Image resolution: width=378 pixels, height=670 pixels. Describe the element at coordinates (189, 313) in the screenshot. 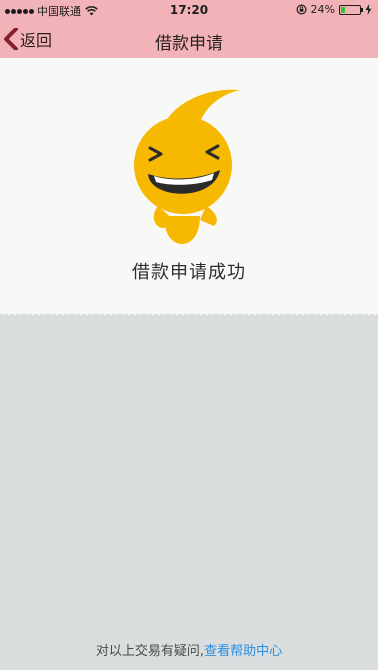

I see `card-torn-edge` at that location.